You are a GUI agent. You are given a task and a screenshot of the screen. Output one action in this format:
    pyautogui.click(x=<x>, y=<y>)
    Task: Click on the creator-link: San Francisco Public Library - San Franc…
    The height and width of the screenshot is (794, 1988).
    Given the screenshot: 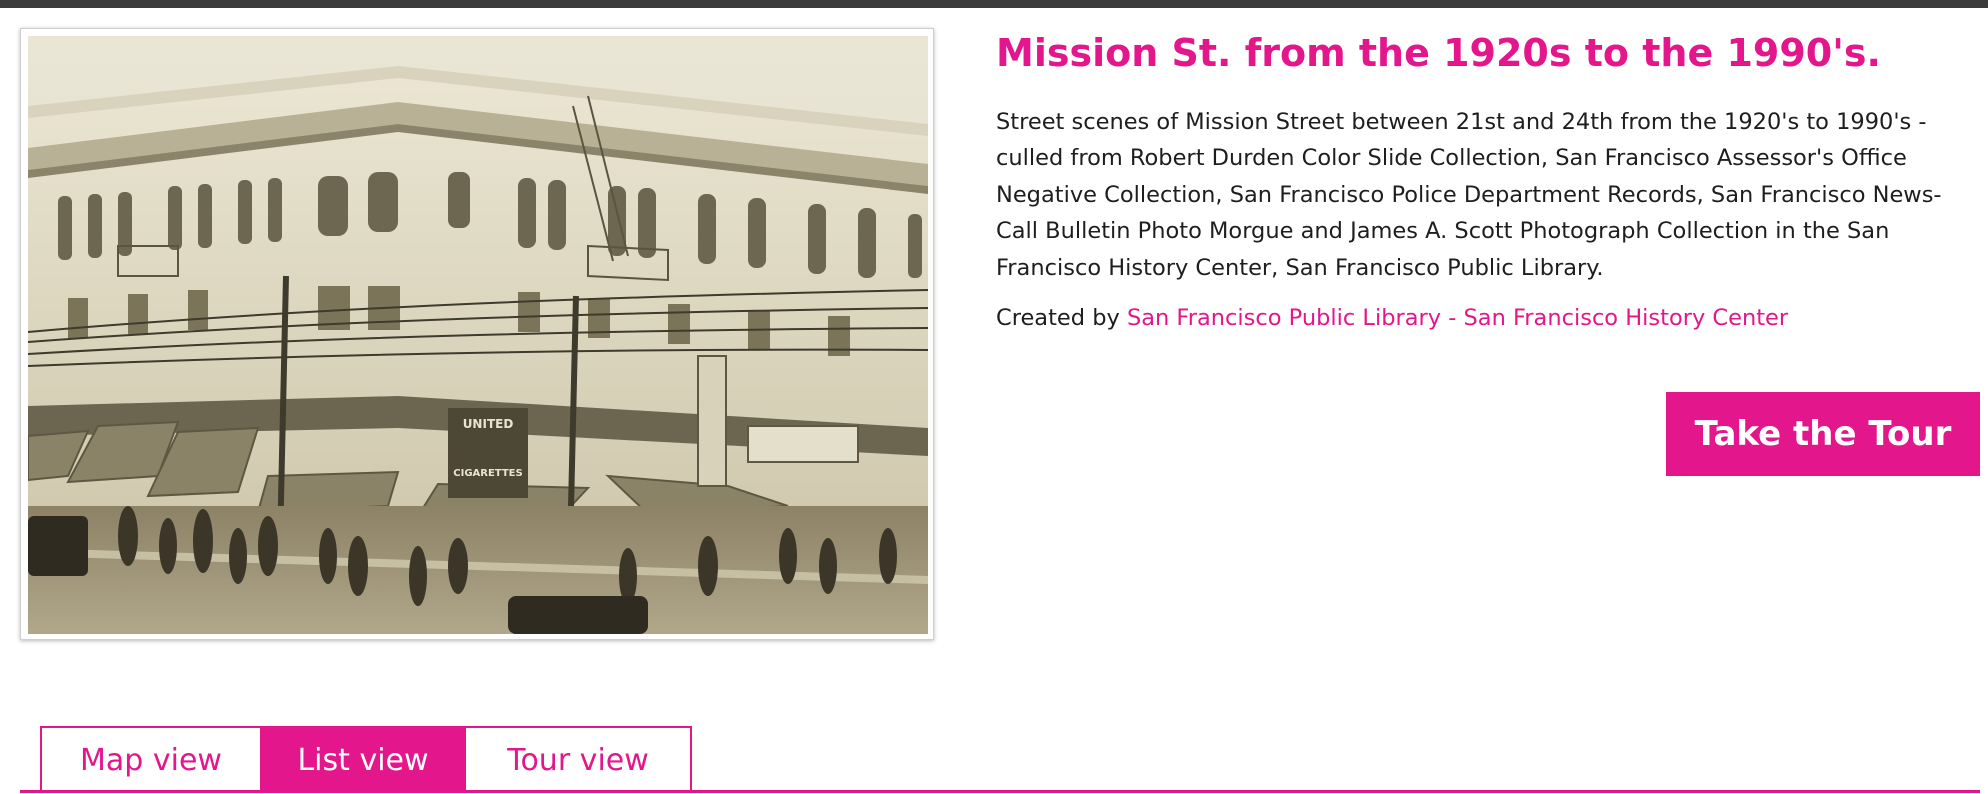 What is the action you would take?
    pyautogui.click(x=1457, y=318)
    